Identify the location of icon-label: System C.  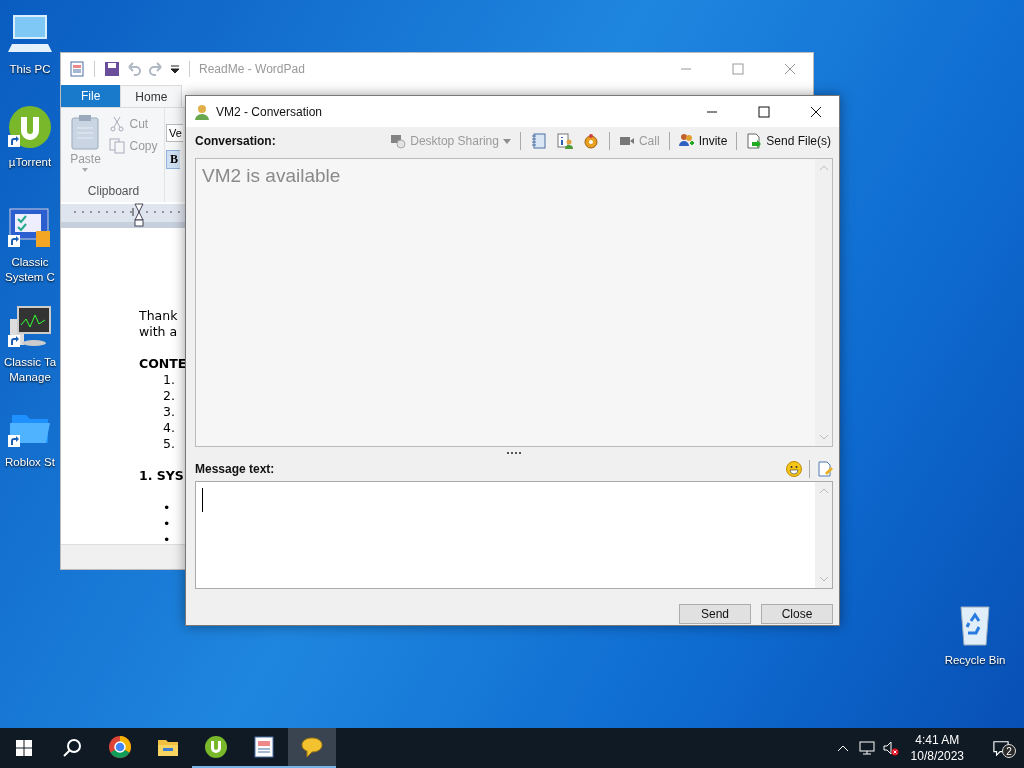
(30, 277).